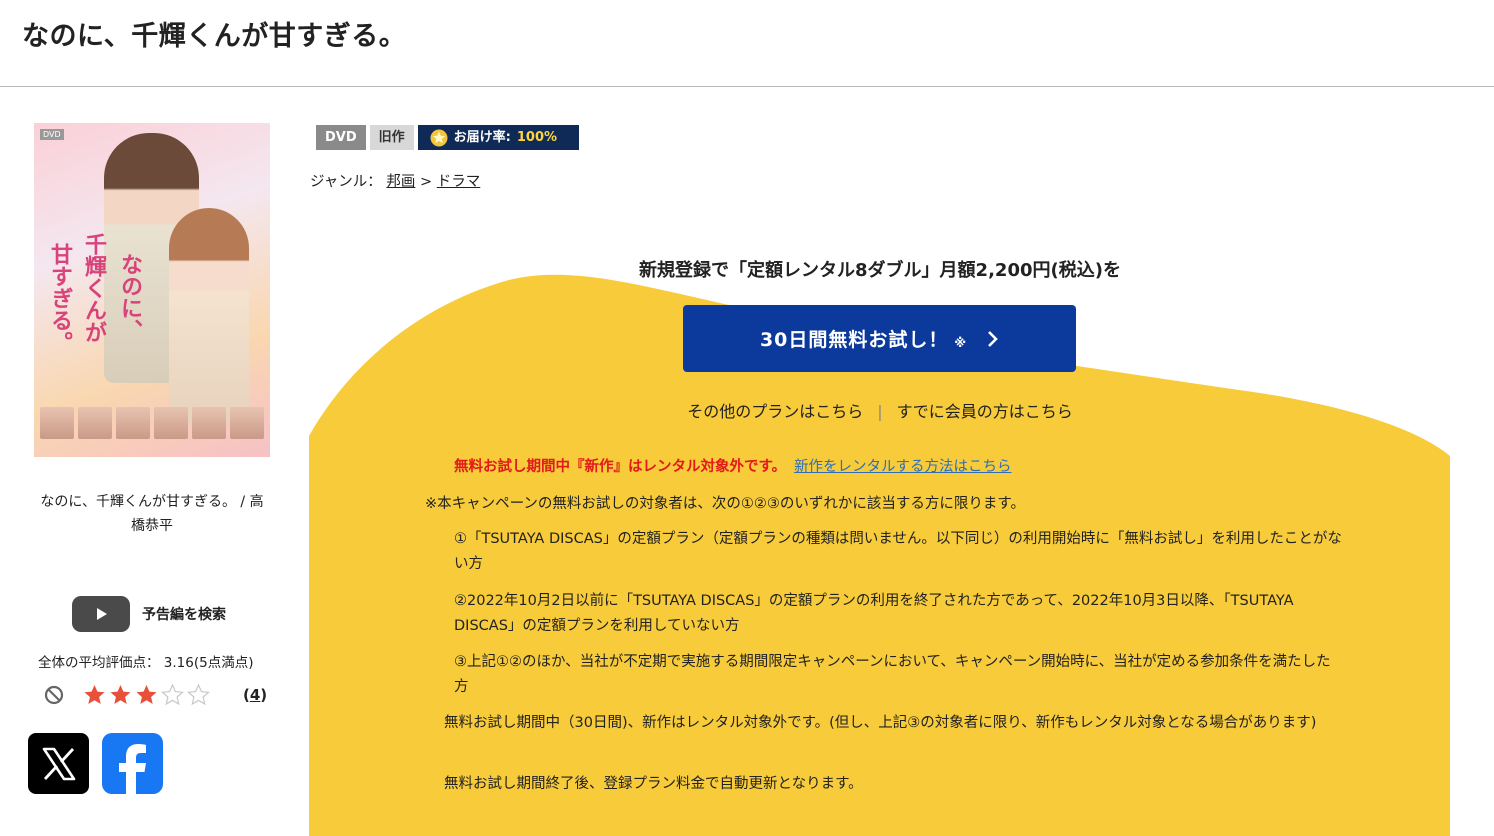 Image resolution: width=1494 pixels, height=836 pixels. I want to click on free-trial-note-mark: ※, so click(961, 342).